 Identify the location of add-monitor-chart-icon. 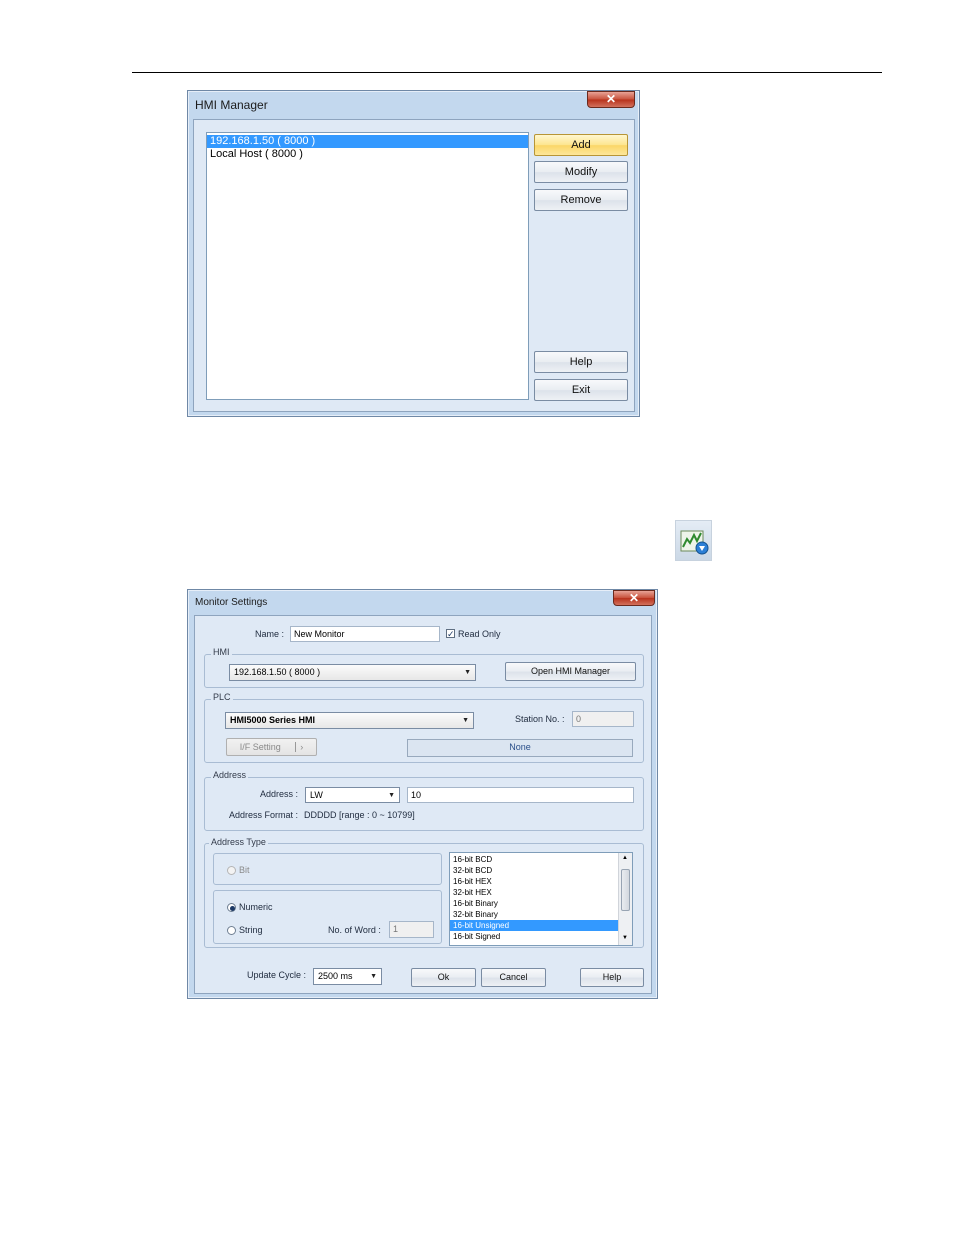
(693, 540).